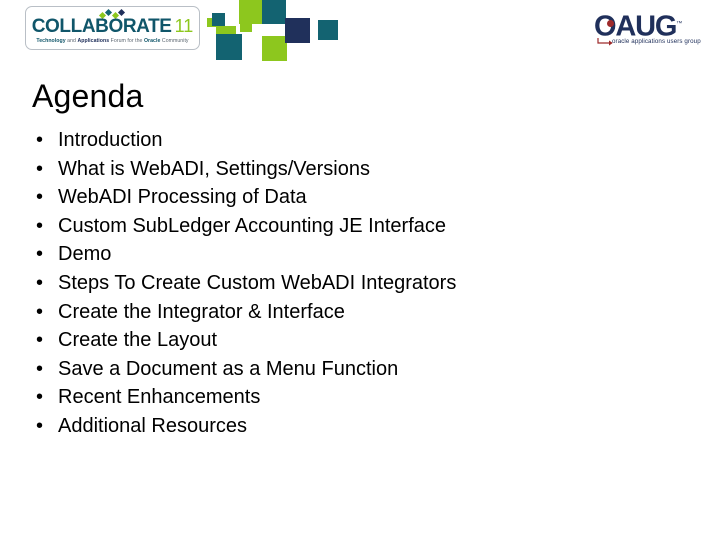 The width and height of the screenshot is (720, 540). I want to click on collaborate-year: 11, so click(184, 26).